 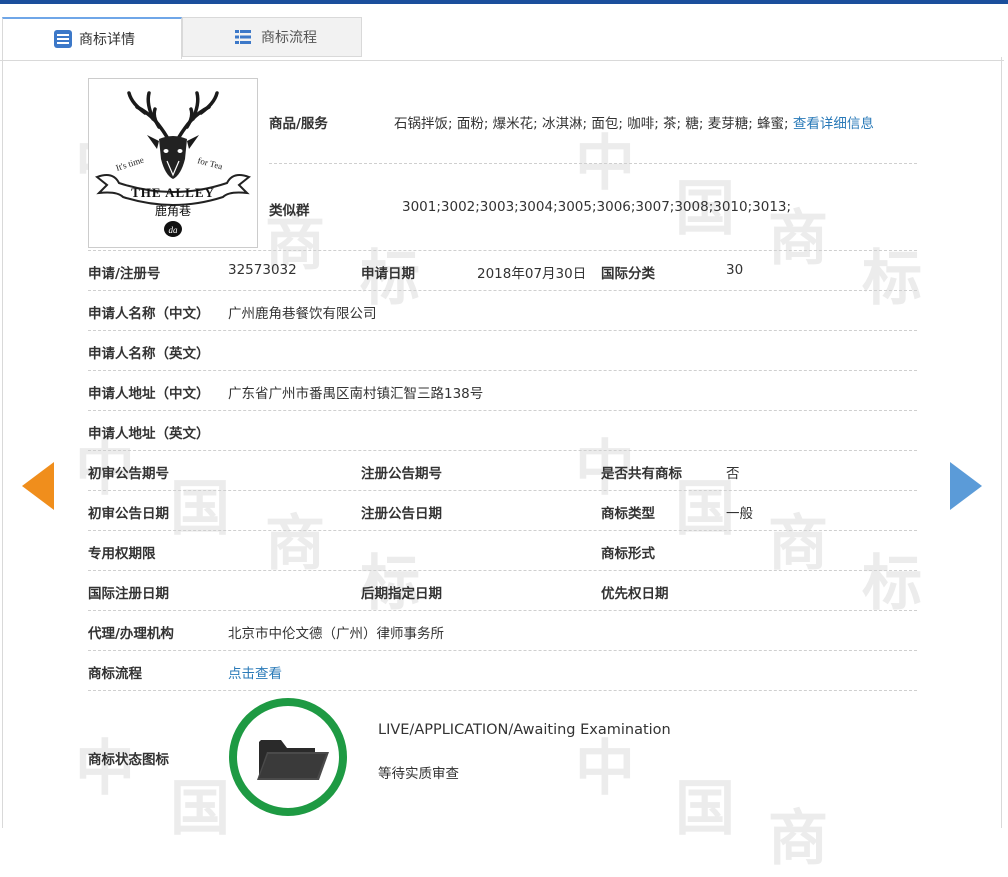 I want to click on address-cn-label: 申请人地址（中文）, so click(x=149, y=394).